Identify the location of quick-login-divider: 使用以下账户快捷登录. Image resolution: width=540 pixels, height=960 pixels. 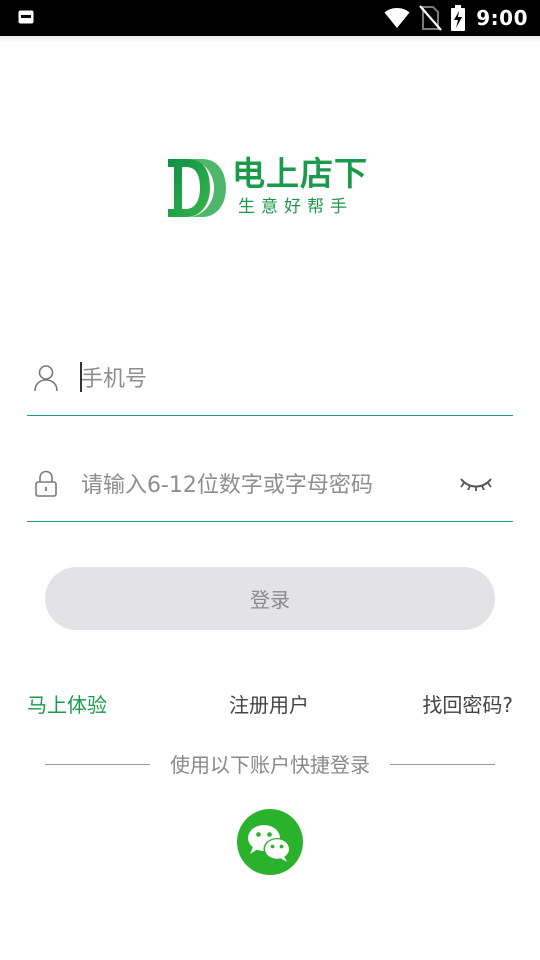
(270, 765).